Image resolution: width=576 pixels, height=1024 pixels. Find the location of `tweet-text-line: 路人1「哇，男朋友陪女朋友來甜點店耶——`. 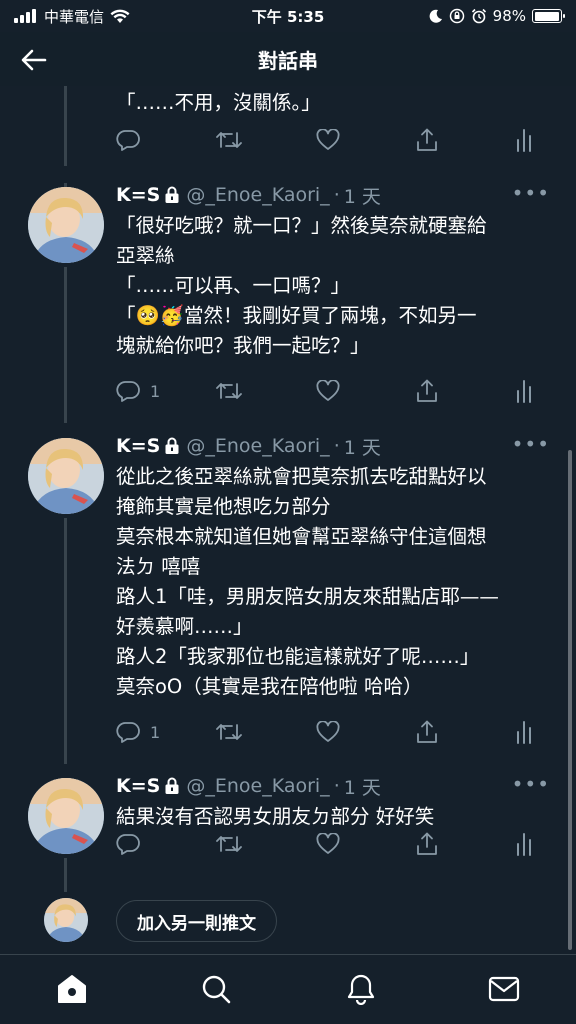

tweet-text-line: 路人1「哇，男朋友陪女朋友來甜點店耶—— is located at coordinates (307, 596).